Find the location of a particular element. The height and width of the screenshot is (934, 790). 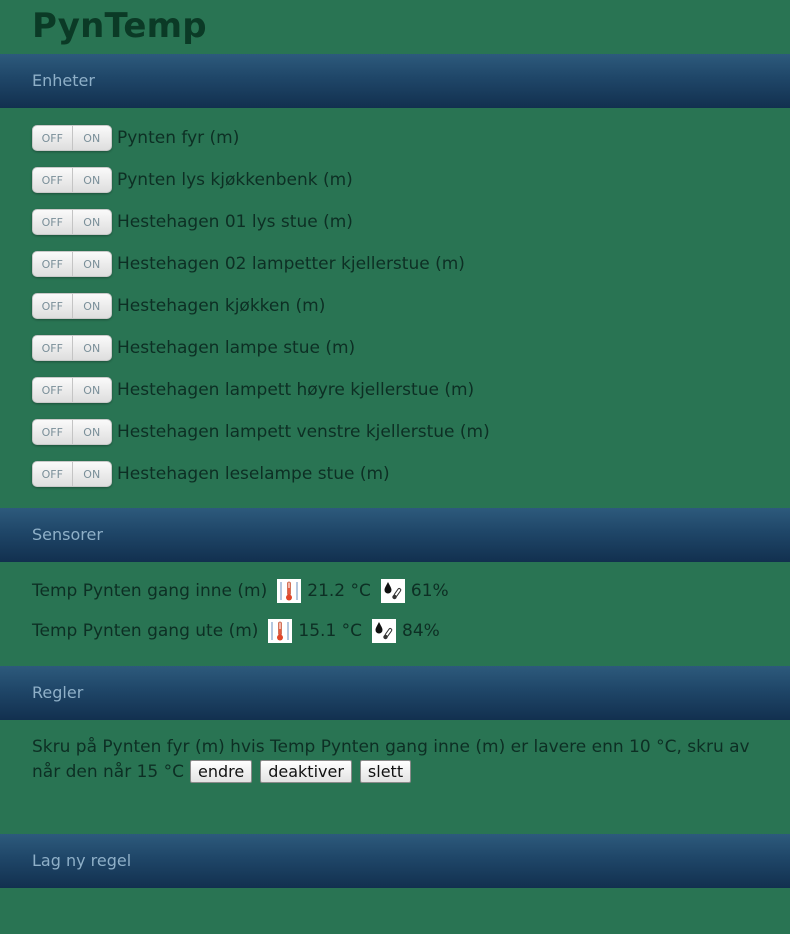

sensor-humidity: 61% is located at coordinates (429, 591).